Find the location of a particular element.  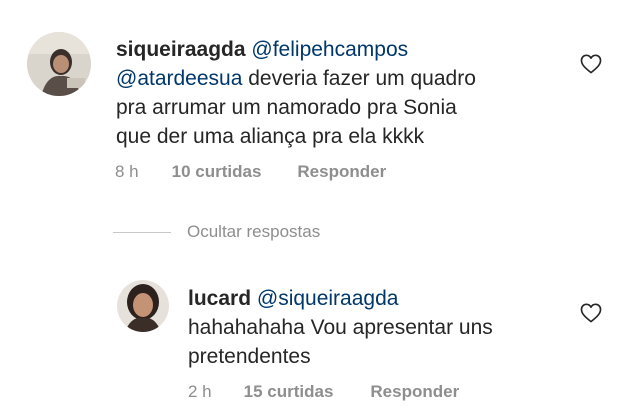

hide-replies-toggle: Ocultar respostas is located at coordinates (216, 232).